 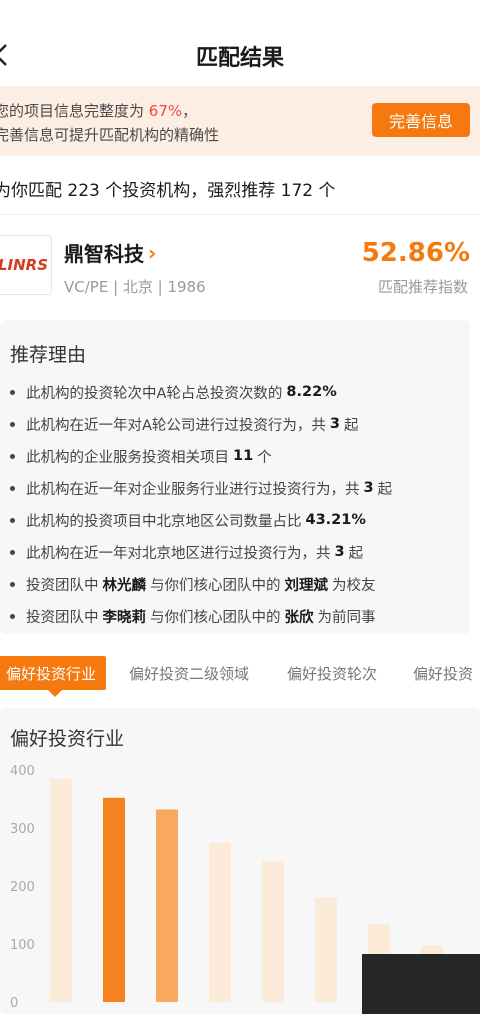 What do you see at coordinates (14, 1003) in the screenshot?
I see `y-tick-label: 0` at bounding box center [14, 1003].